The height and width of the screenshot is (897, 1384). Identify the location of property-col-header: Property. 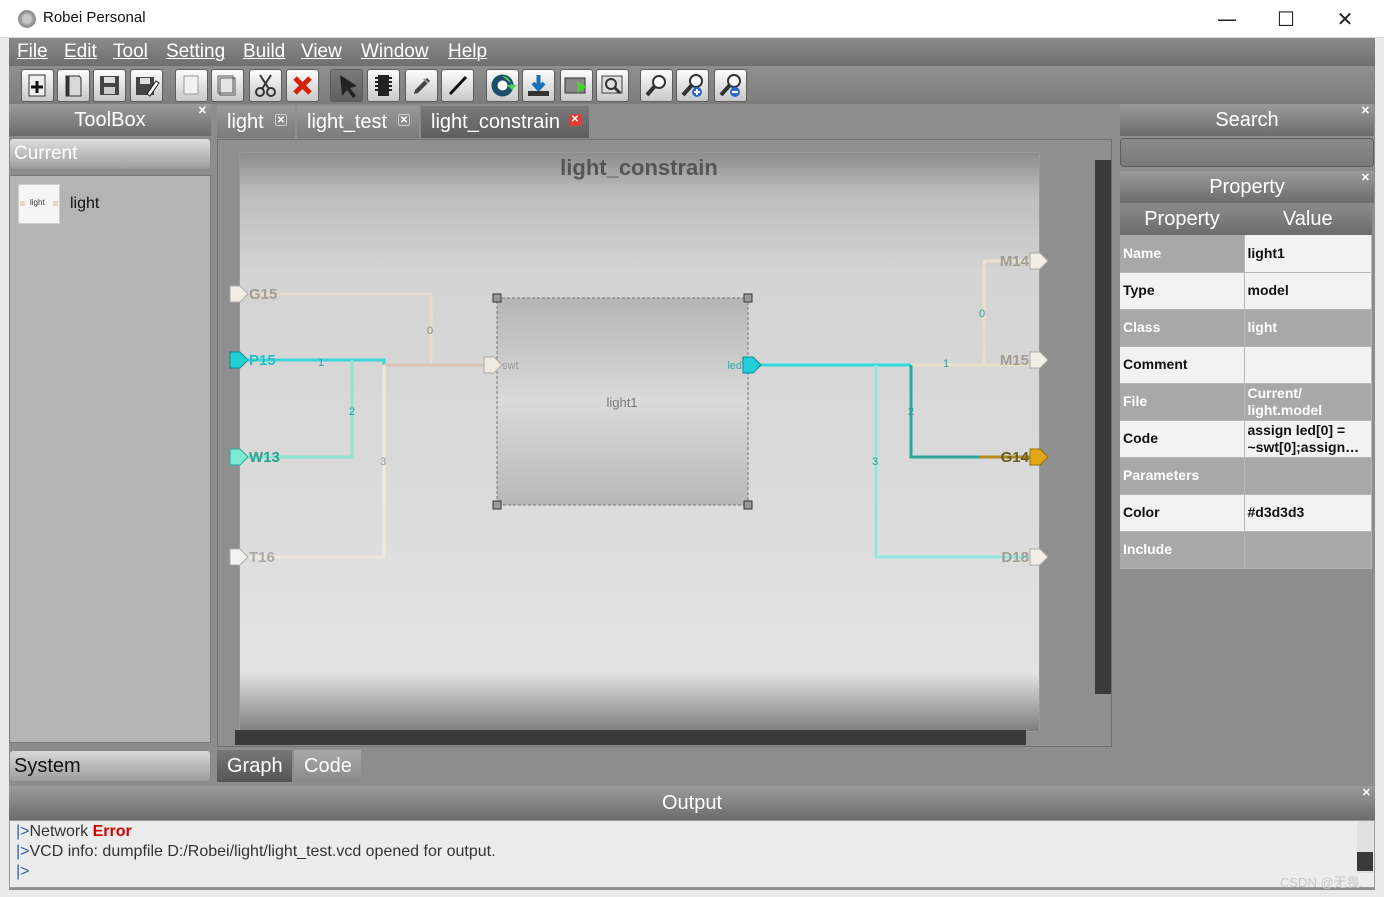
(1182, 219).